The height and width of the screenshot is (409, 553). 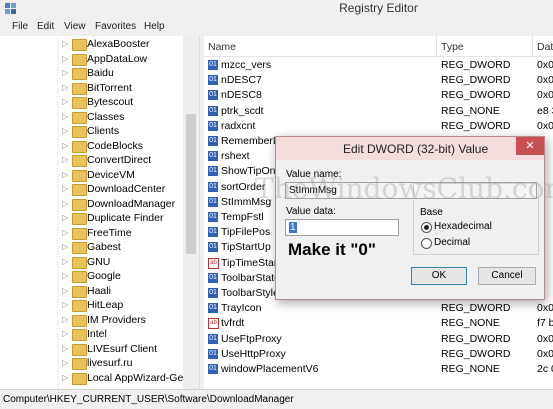 I want to click on value-data-field: 1, so click(x=342, y=227).